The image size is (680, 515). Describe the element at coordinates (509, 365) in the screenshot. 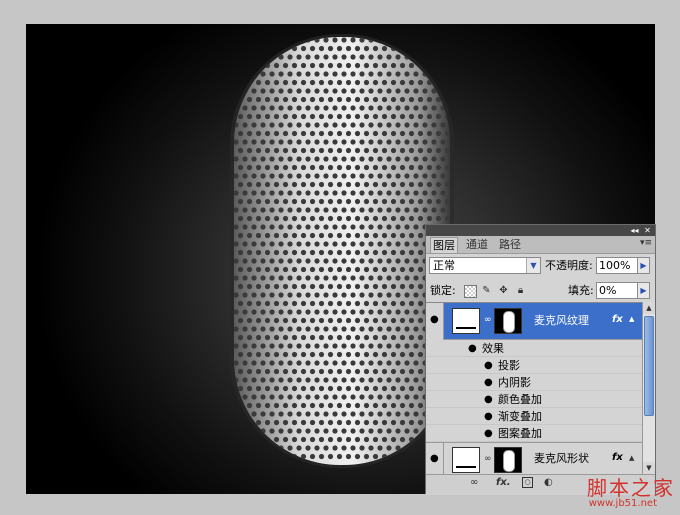

I see `effect-label: 投影` at that location.